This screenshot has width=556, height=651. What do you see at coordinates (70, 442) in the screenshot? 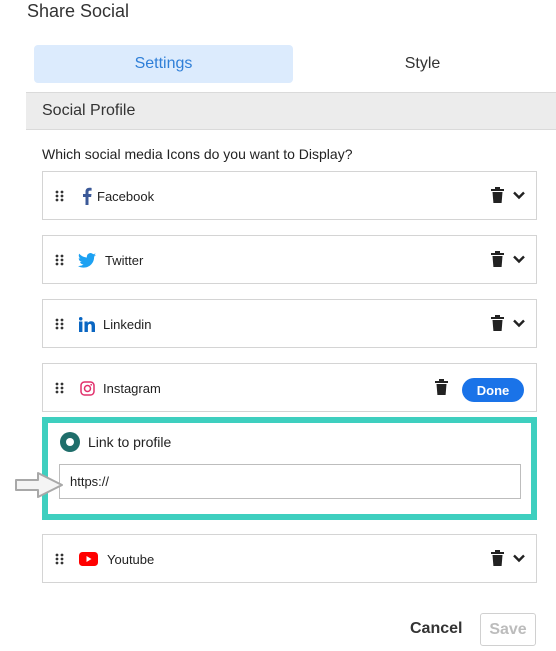
I see `link-to-profile-radio` at bounding box center [70, 442].